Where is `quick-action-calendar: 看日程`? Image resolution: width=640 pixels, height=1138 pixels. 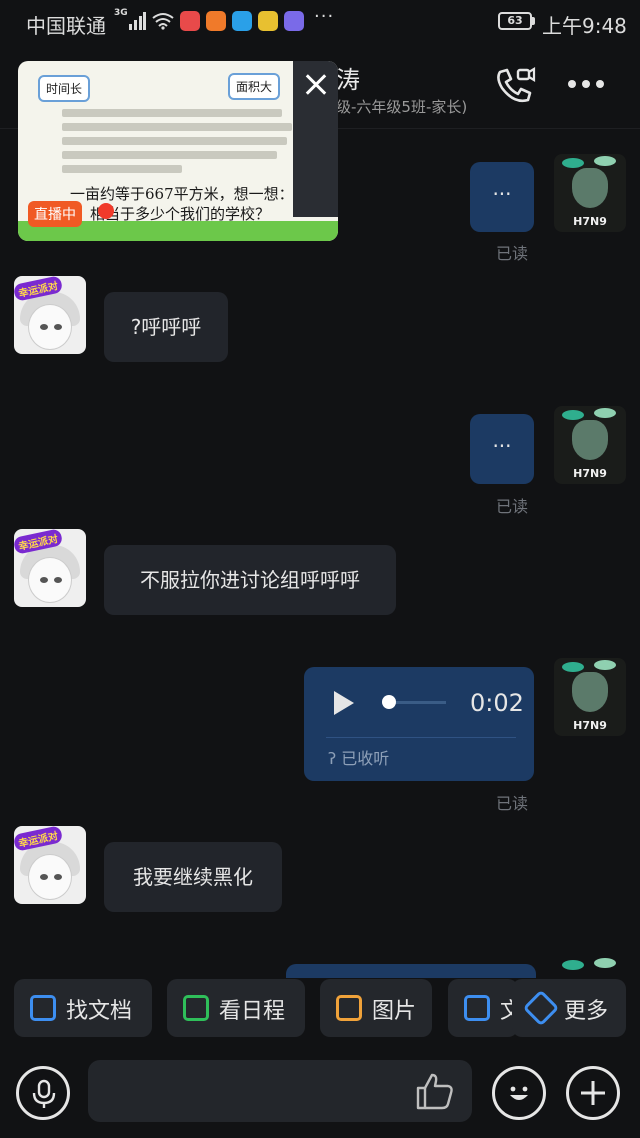 quick-action-calendar: 看日程 is located at coordinates (236, 1008).